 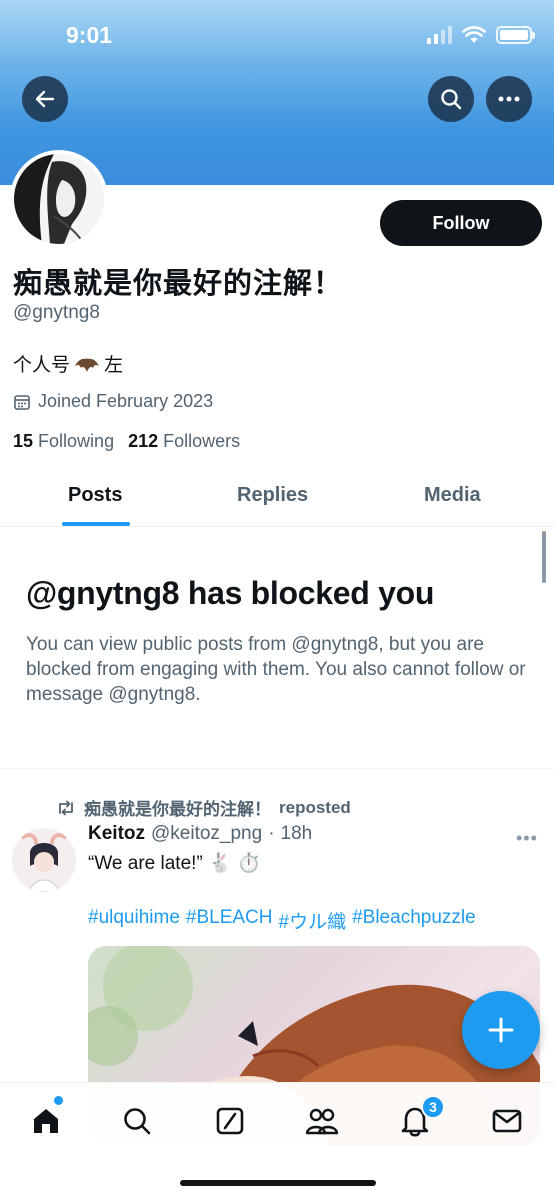 What do you see at coordinates (95, 495) in the screenshot?
I see `tab-posts: Posts` at bounding box center [95, 495].